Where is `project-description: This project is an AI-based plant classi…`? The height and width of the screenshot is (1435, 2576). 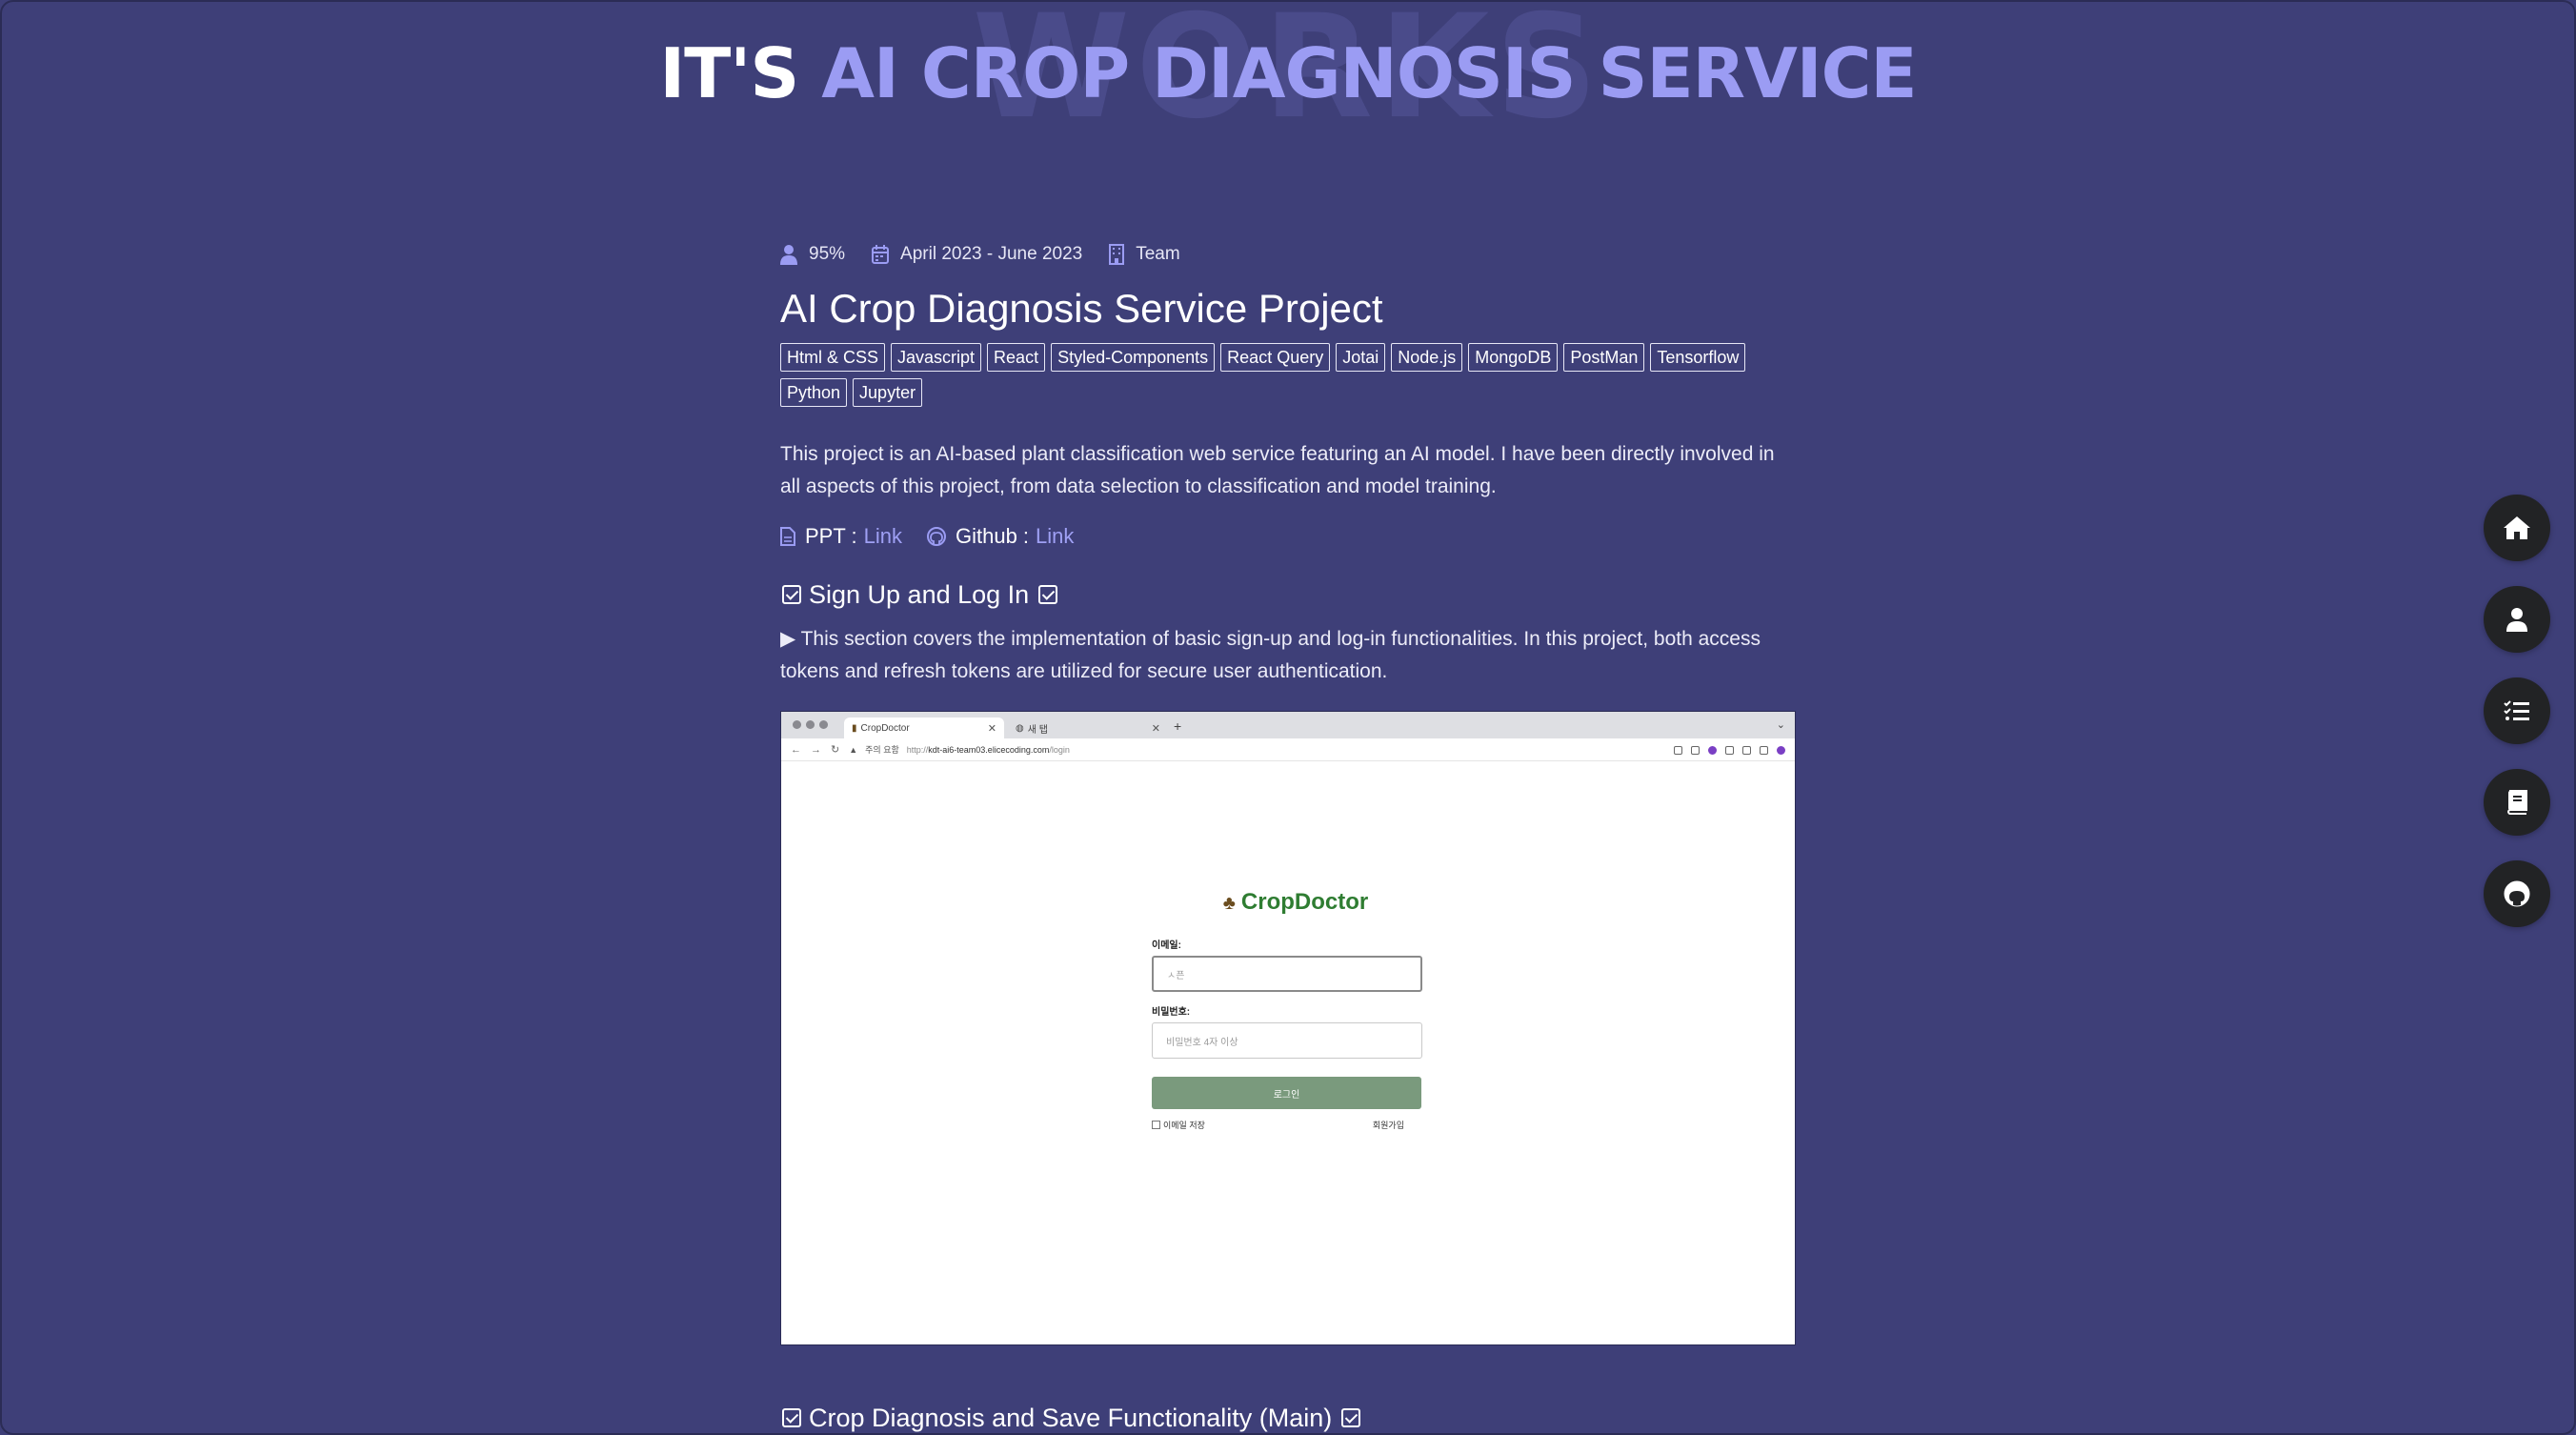 project-description: This project is an AI-based plant classi… is located at coordinates (1277, 470).